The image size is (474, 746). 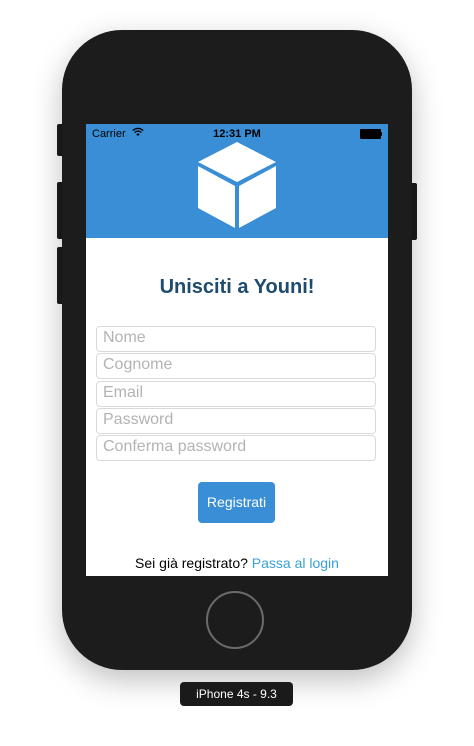 I want to click on page-title: Unisciti a Youni!, so click(x=237, y=287).